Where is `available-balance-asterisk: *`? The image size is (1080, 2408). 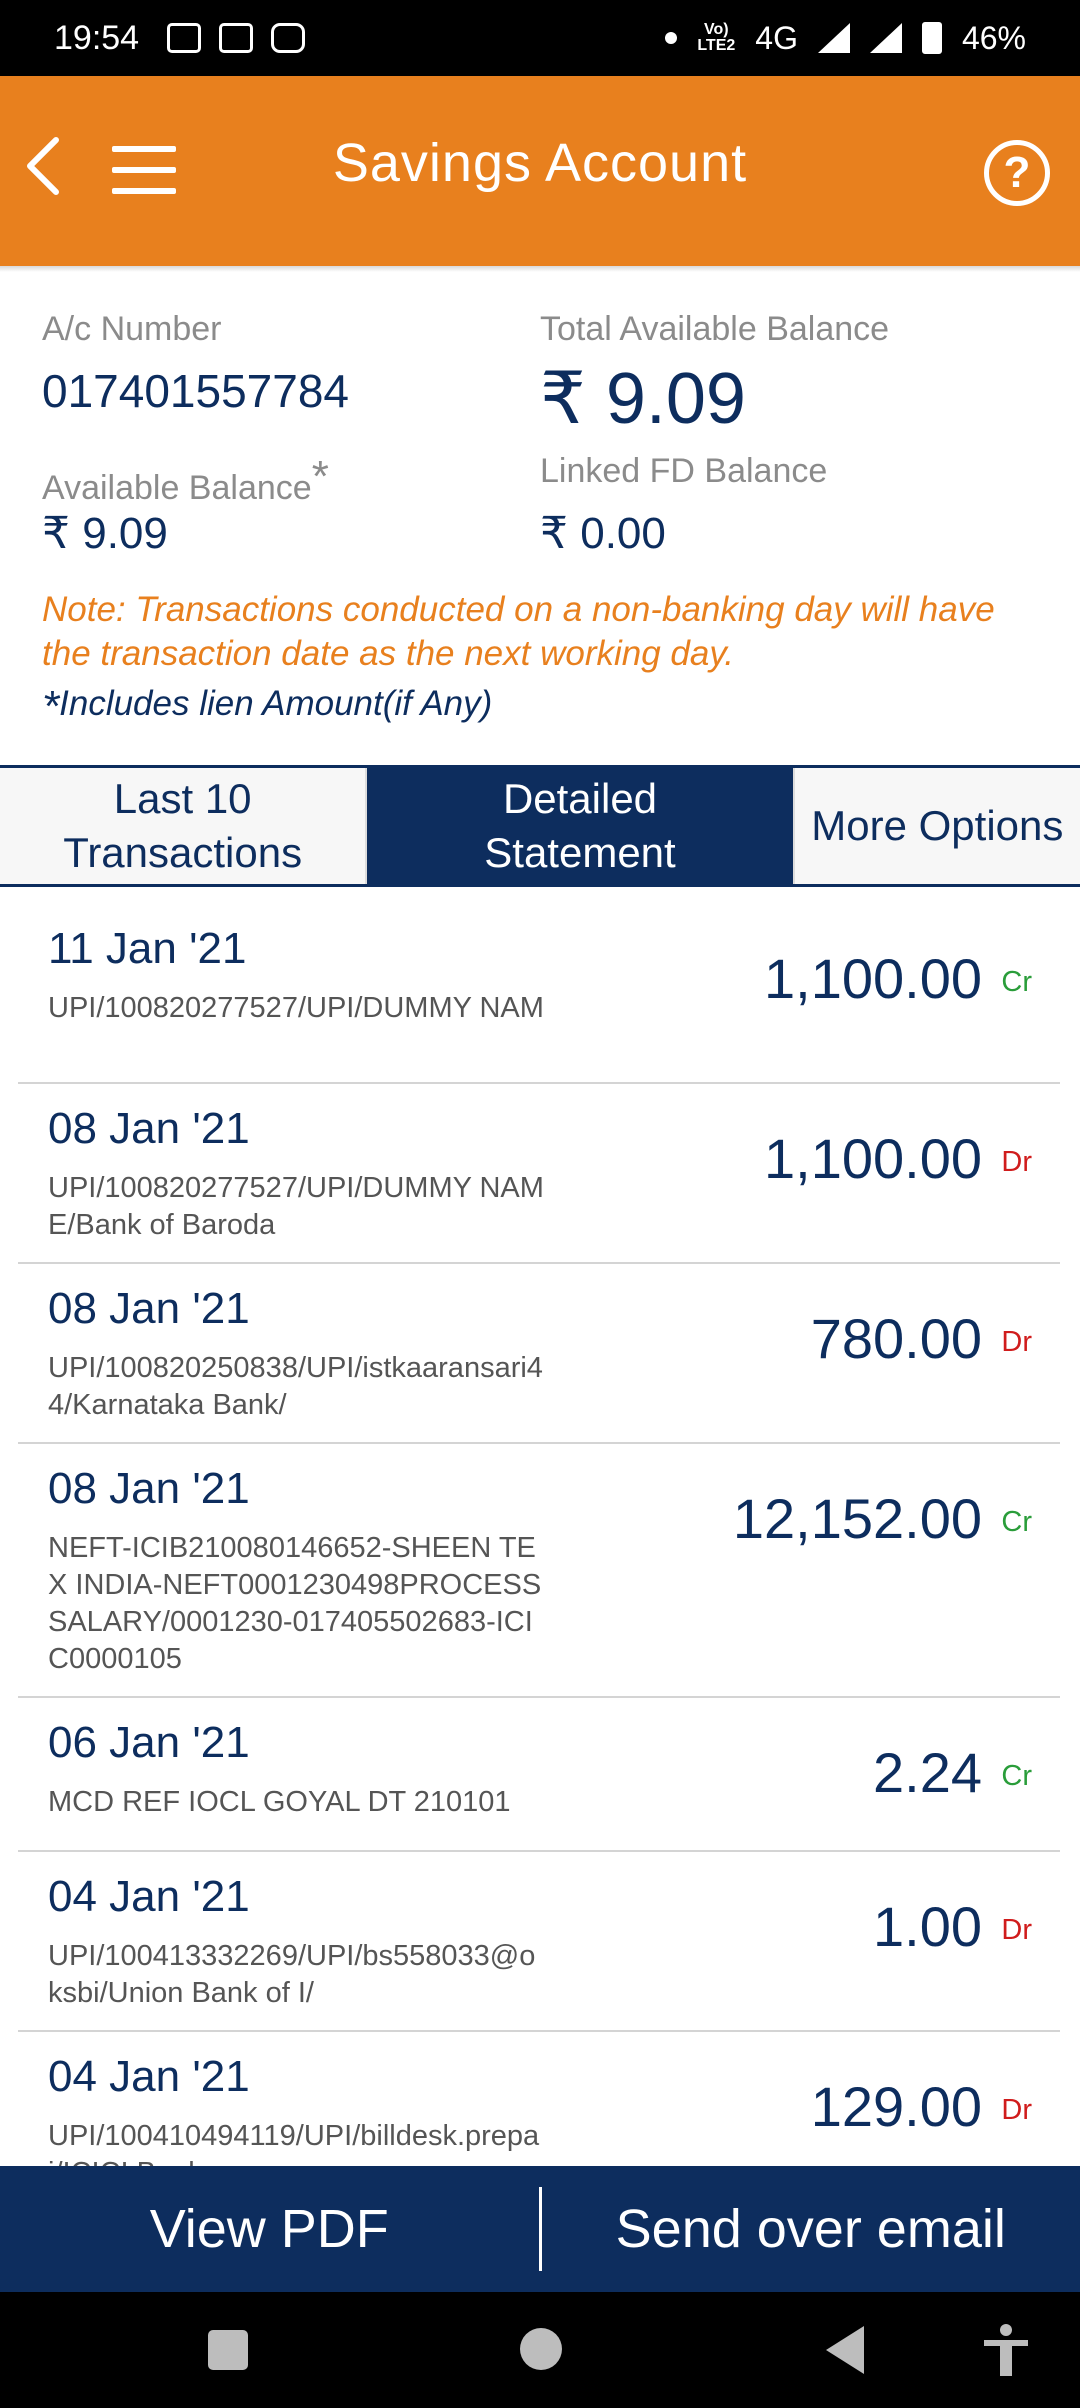
available-balance-asterisk: * is located at coordinates (320, 476).